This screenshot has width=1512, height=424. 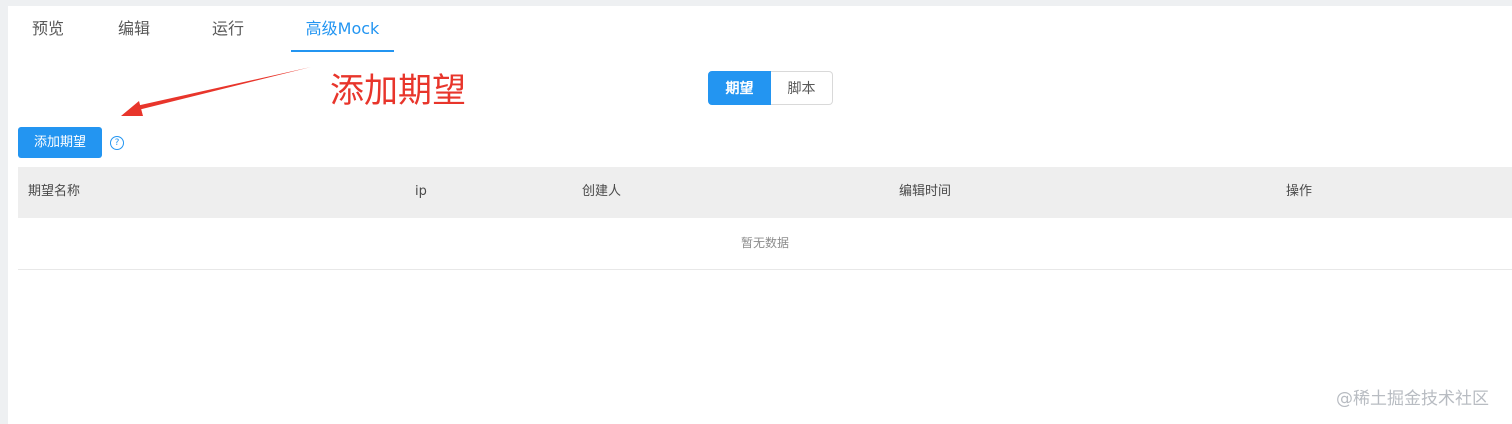 What do you see at coordinates (1299, 191) in the screenshot?
I see `column-header-actions: 操作` at bounding box center [1299, 191].